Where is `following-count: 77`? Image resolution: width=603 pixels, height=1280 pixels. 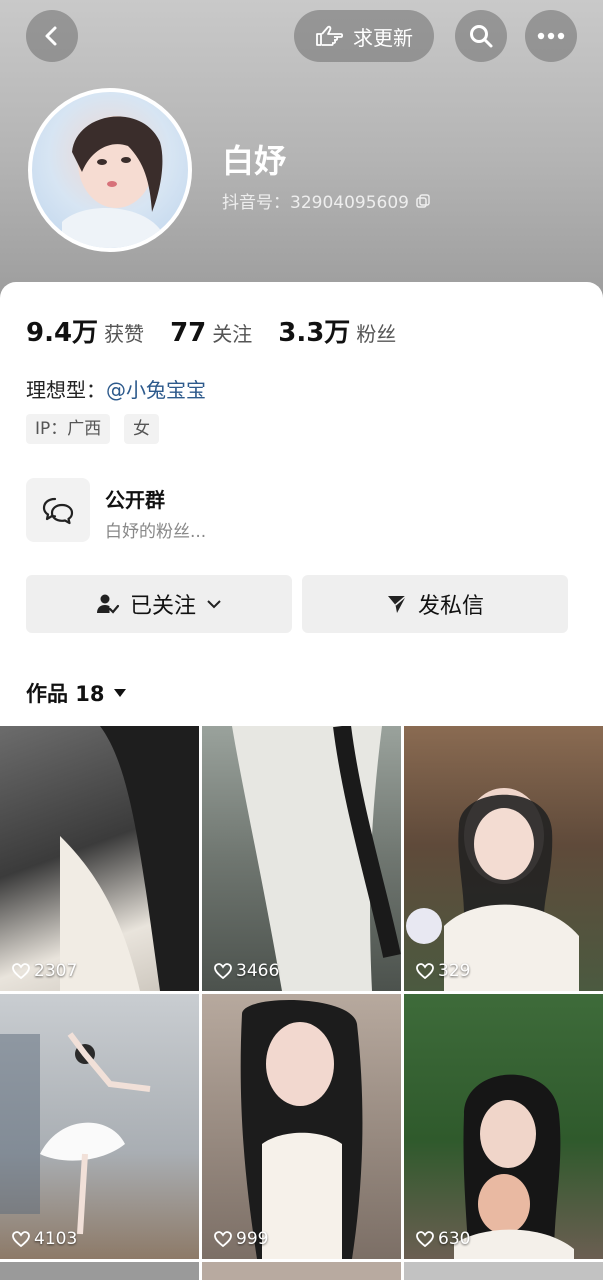
following-count: 77 is located at coordinates (188, 333).